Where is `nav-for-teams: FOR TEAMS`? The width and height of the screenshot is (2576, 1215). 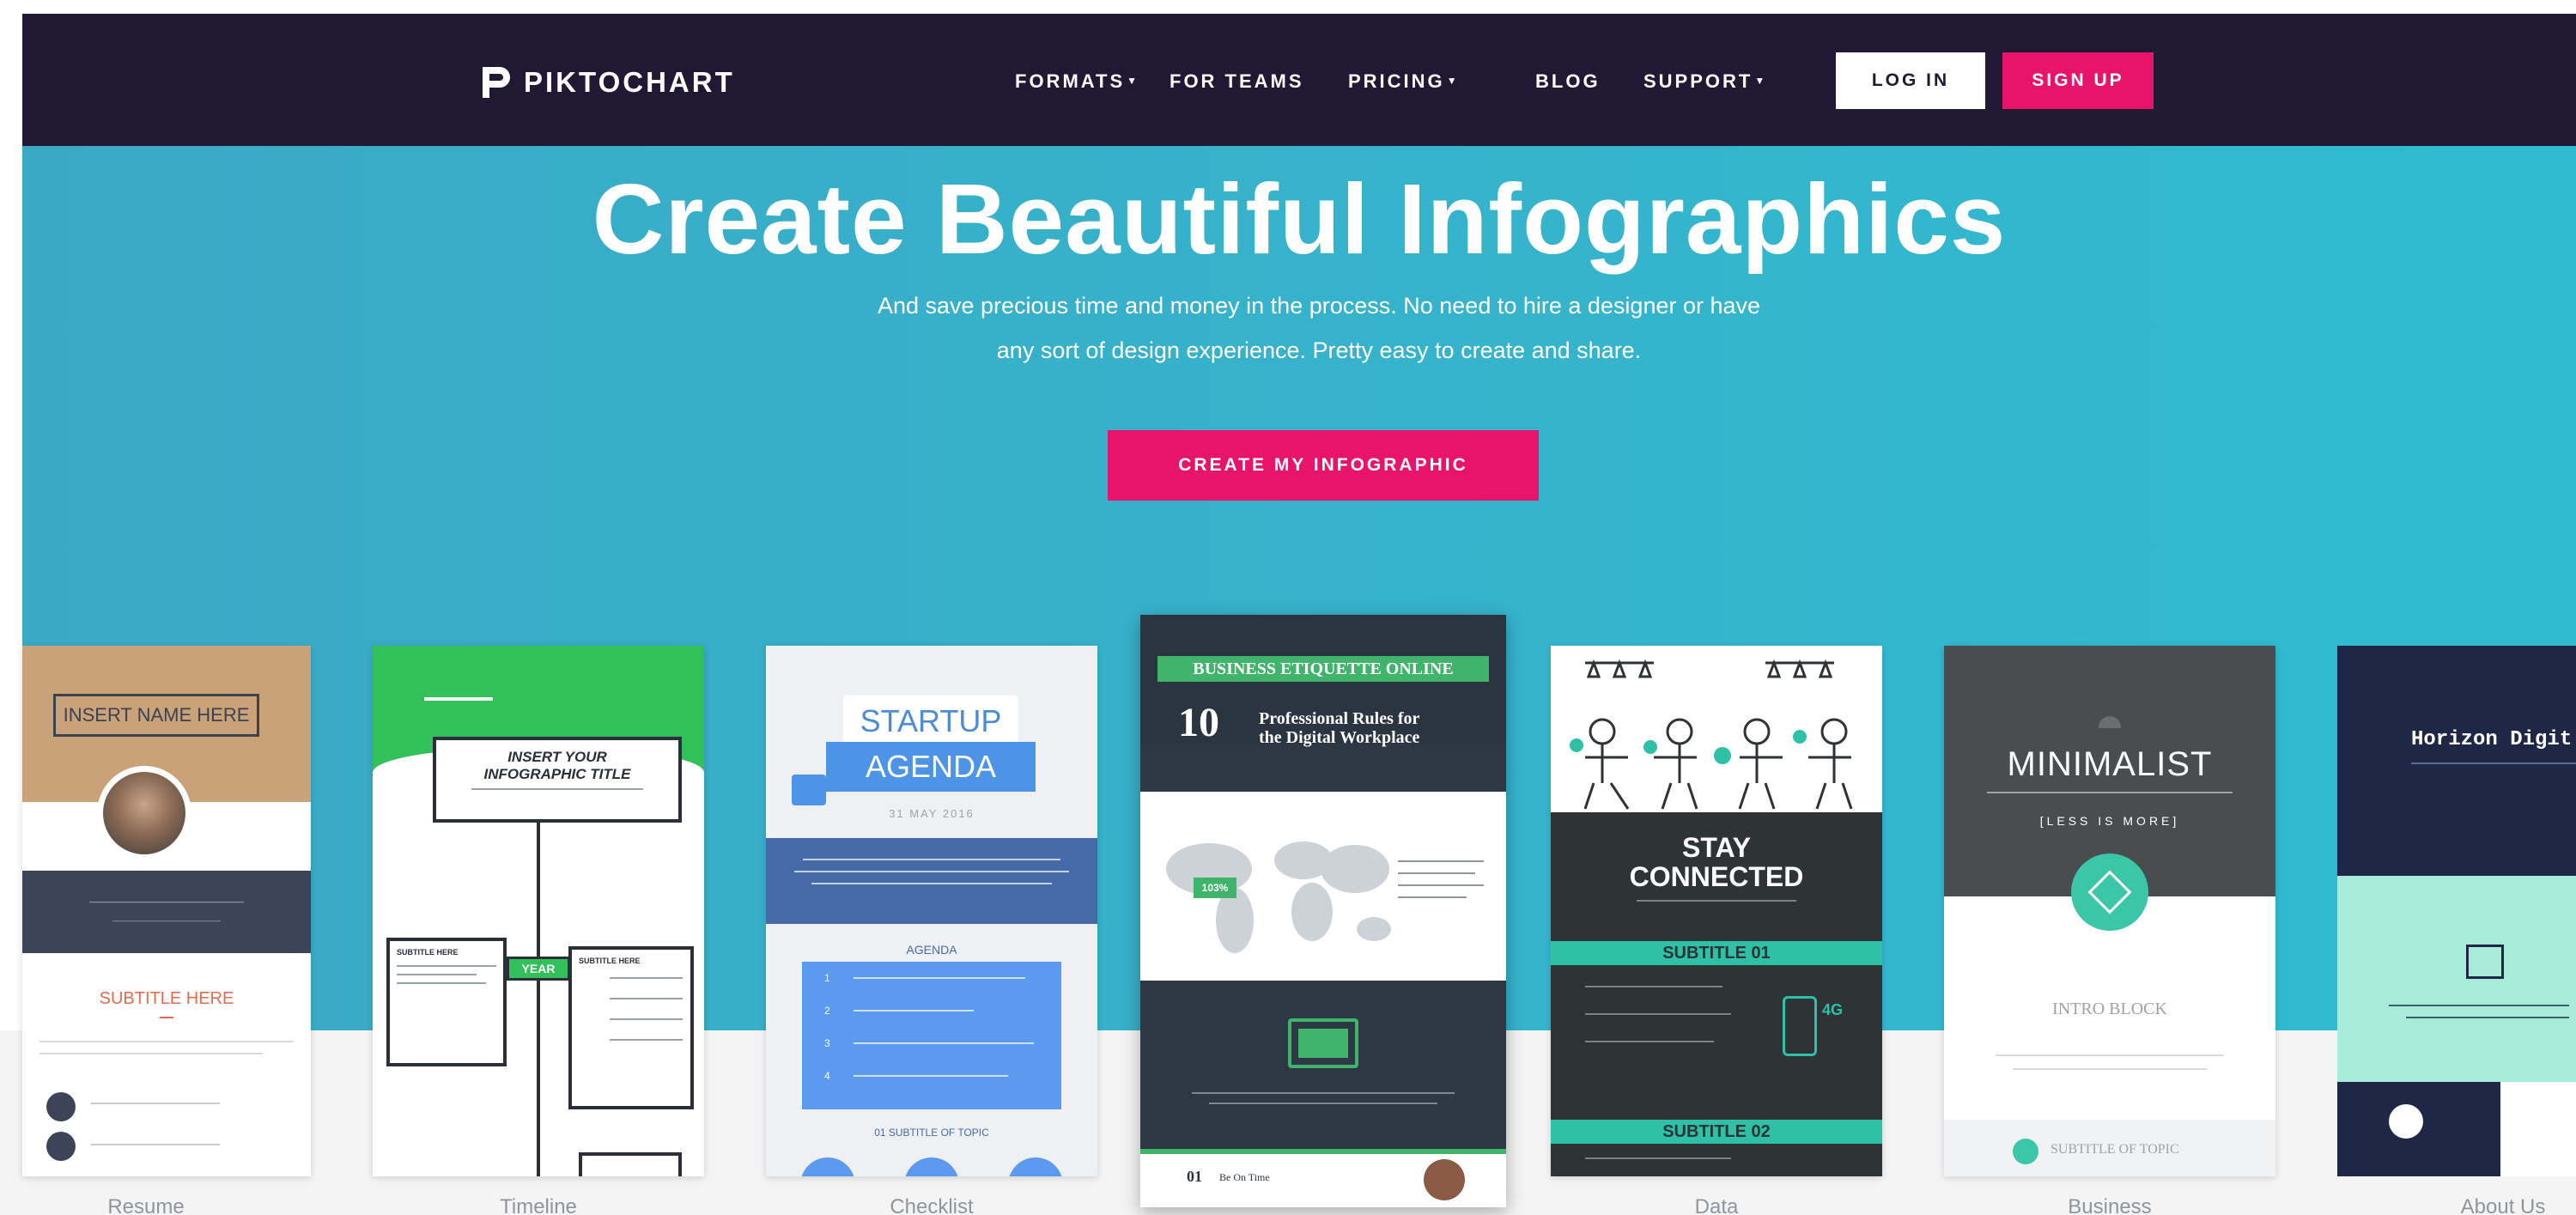
nav-for-teams: FOR TEAMS is located at coordinates (1237, 81).